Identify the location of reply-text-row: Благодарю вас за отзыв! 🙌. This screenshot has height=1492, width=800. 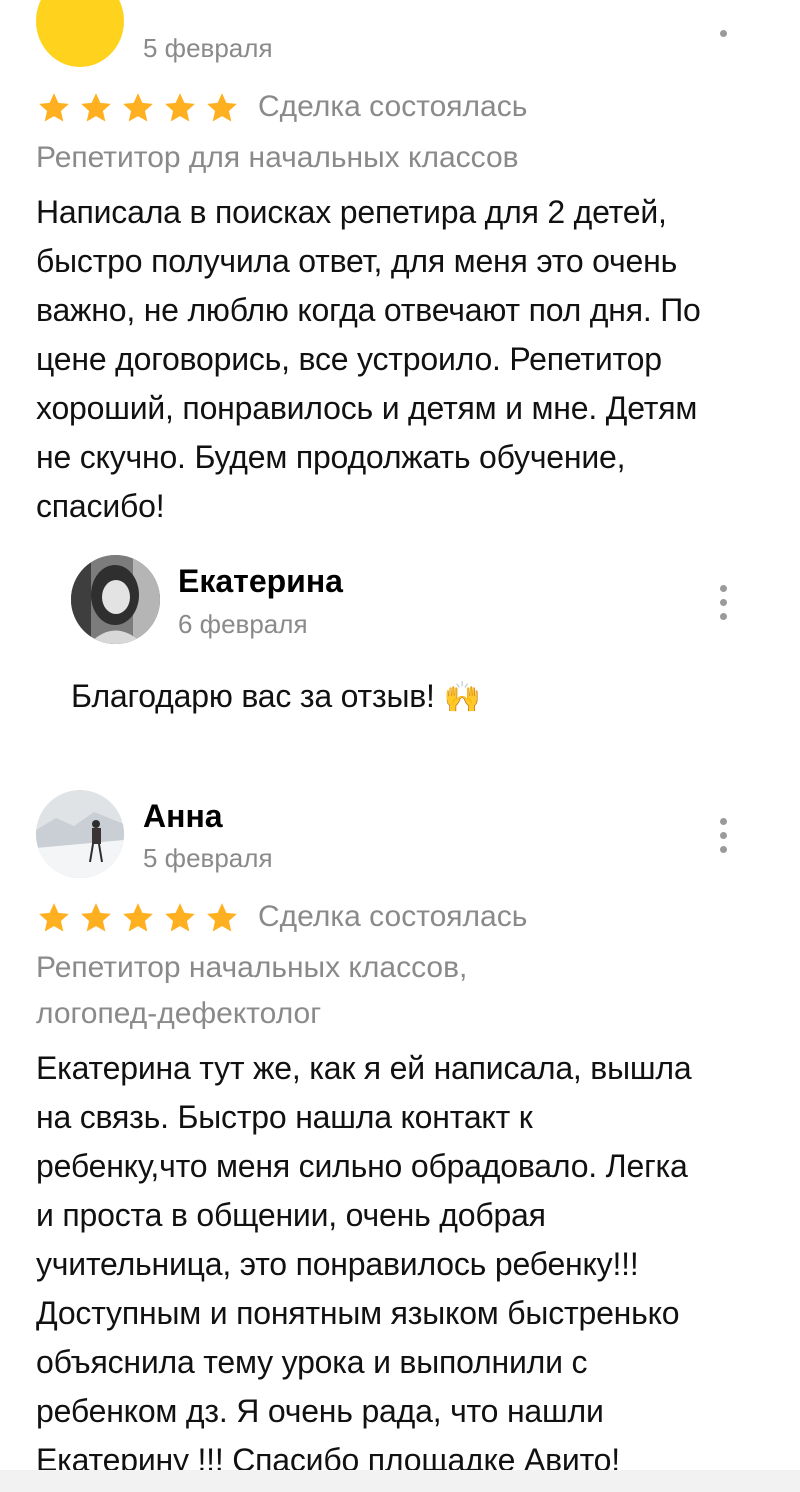
(276, 697).